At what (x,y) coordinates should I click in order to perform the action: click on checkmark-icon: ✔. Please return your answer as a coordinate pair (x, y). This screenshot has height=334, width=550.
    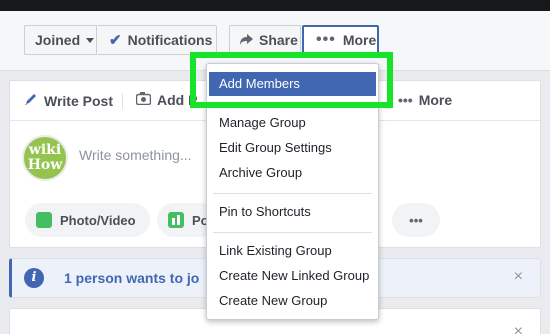
    Looking at the image, I should click on (115, 40).